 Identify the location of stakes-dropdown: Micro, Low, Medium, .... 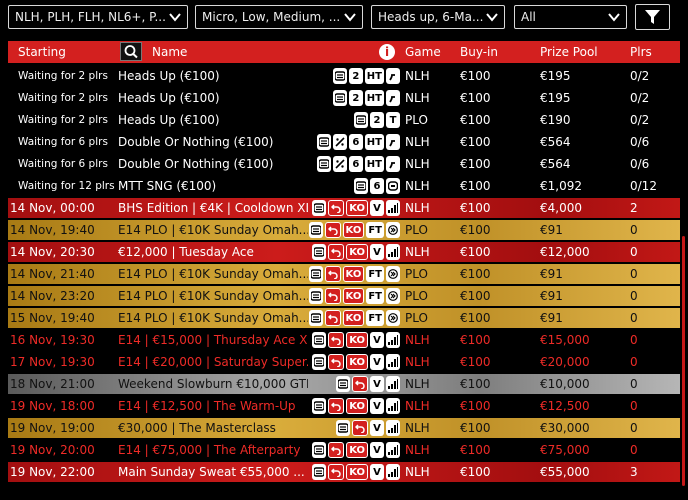
(279, 17).